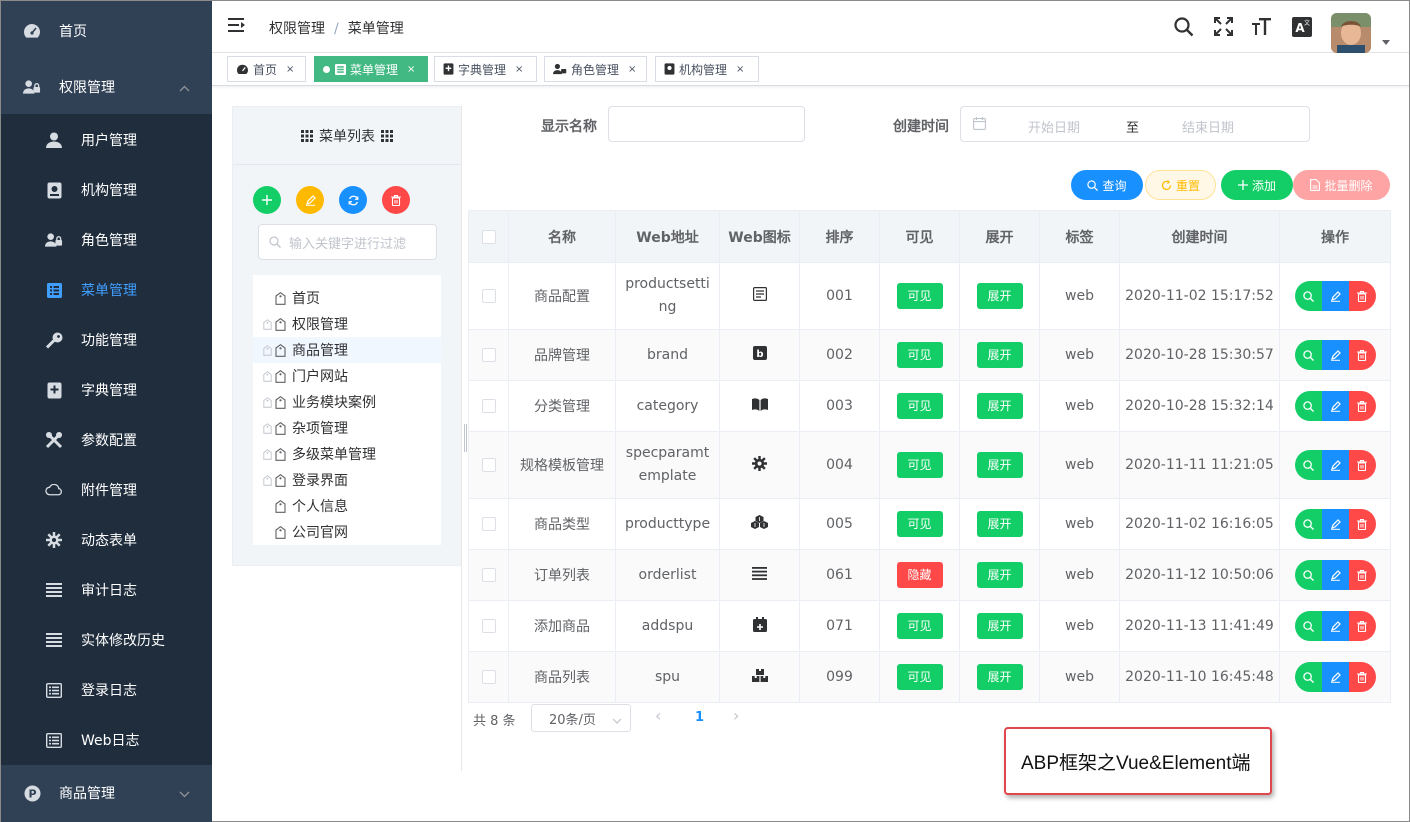 This screenshot has width=1410, height=822. Describe the element at coordinates (736, 715) in the screenshot. I see `next-page-button: ›` at that location.